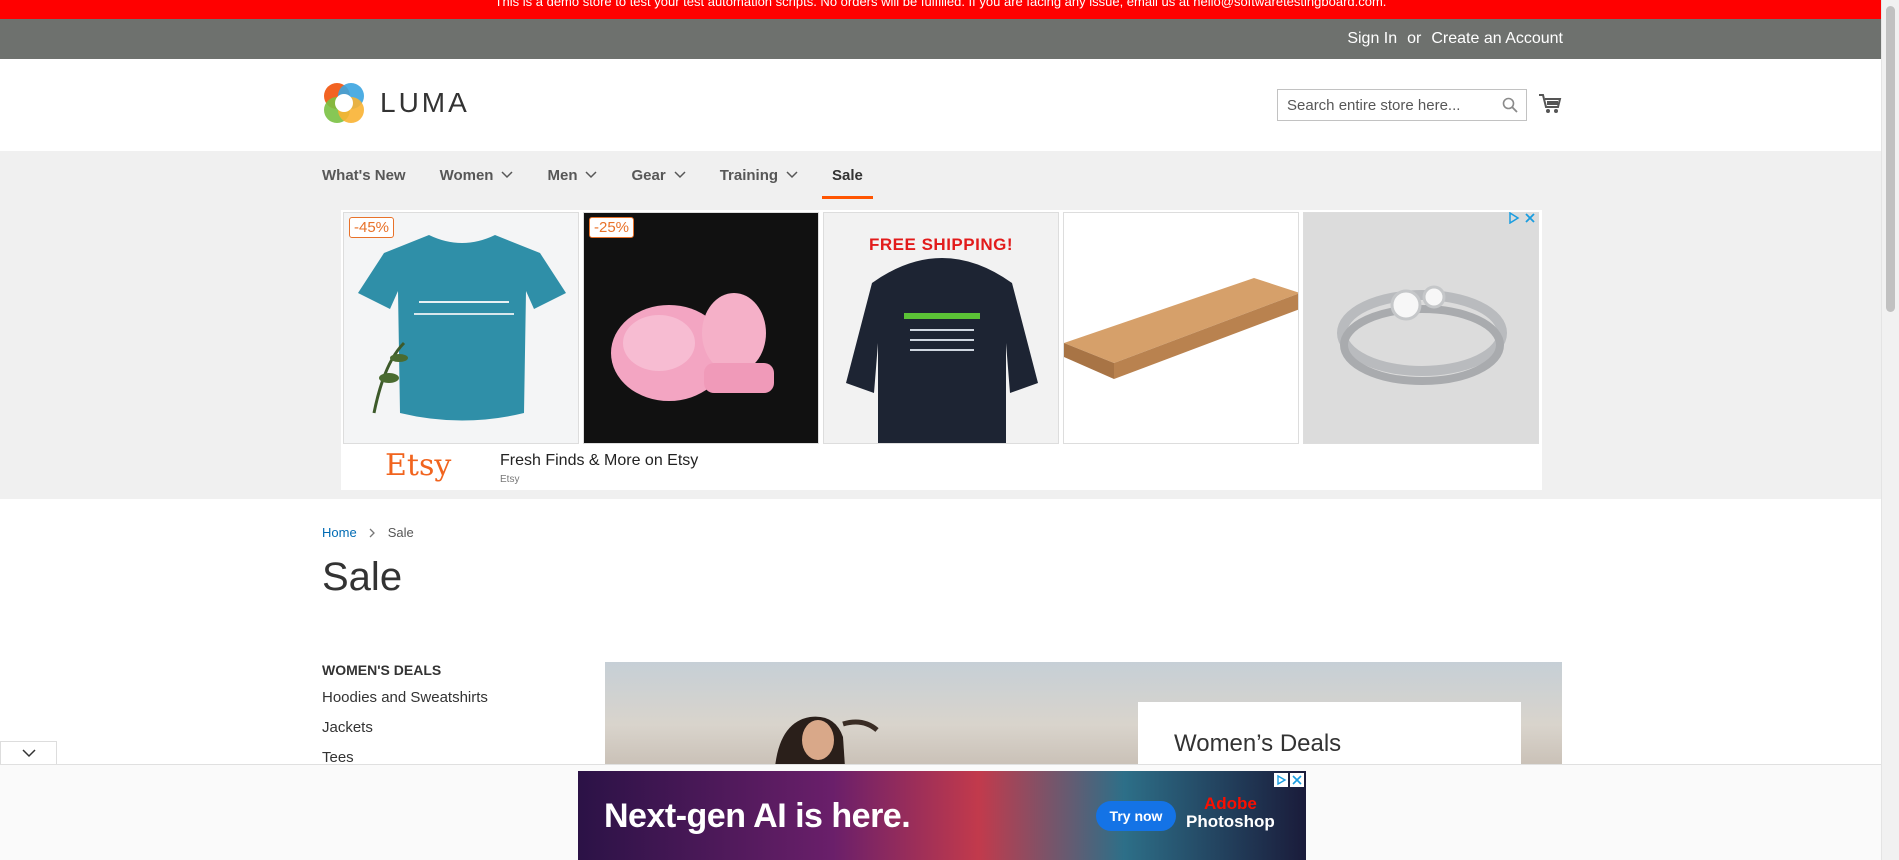  Describe the element at coordinates (1510, 105) in the screenshot. I see `search-icon` at that location.